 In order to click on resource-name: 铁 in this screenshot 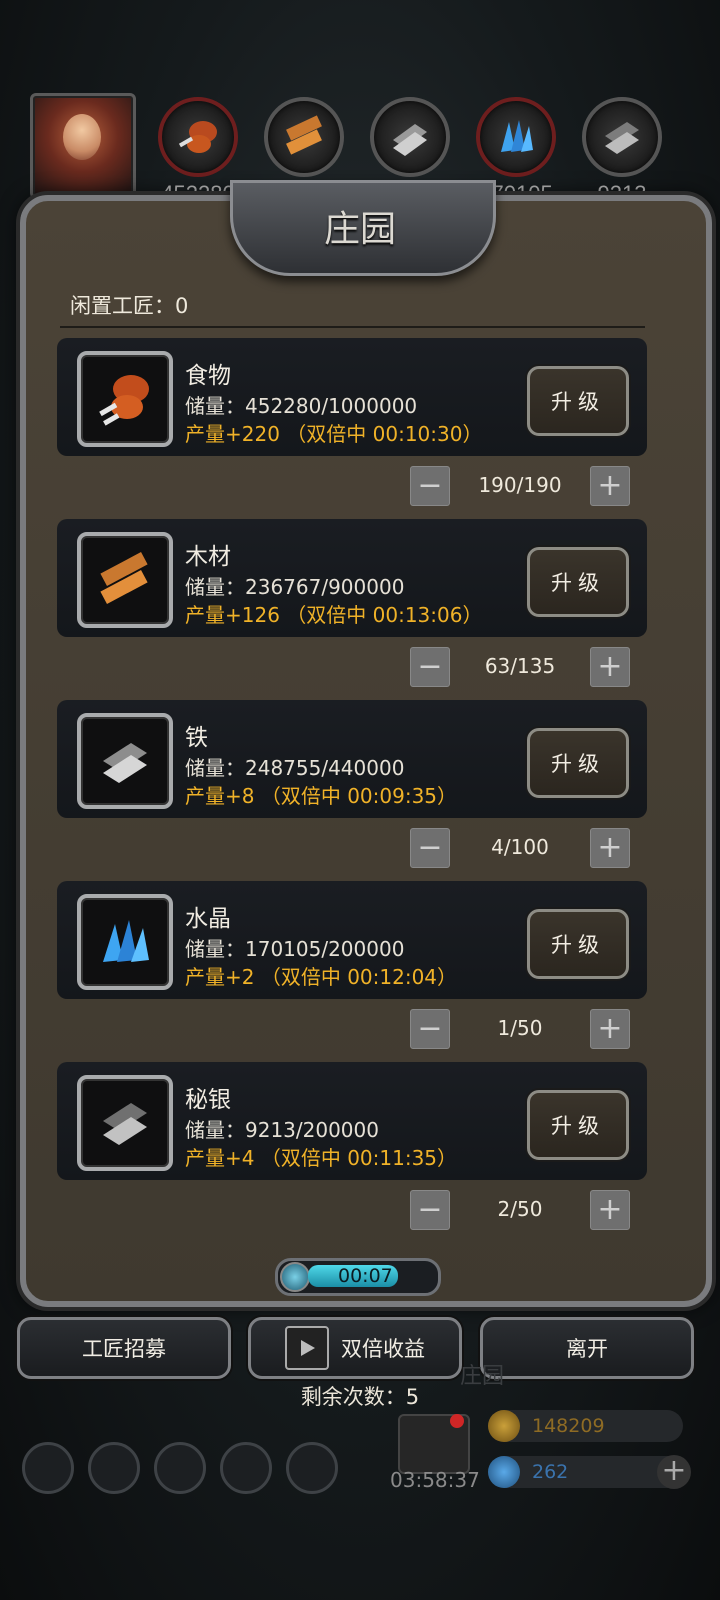, I will do `click(196, 738)`.